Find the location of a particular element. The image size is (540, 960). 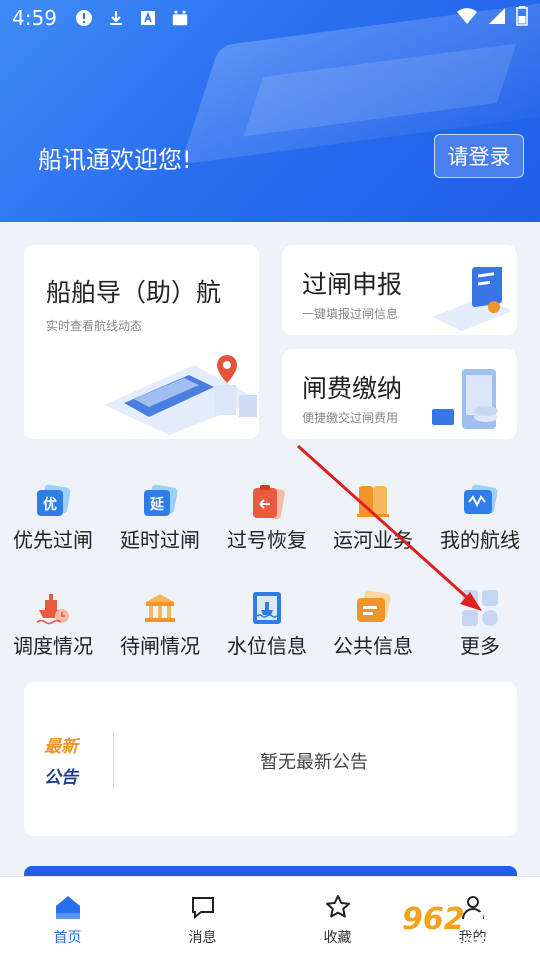

signal-icon is located at coordinates (497, 18).